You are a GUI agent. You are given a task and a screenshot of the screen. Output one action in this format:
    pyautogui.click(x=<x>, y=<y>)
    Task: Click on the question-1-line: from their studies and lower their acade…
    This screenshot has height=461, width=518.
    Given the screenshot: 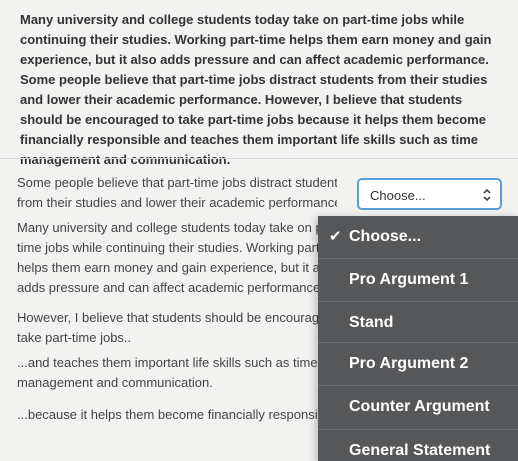 What is the action you would take?
    pyautogui.click(x=177, y=202)
    